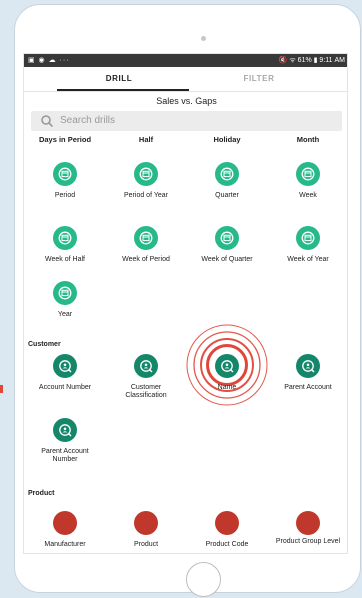 The height and width of the screenshot is (598, 362). I want to click on tab-bar: DRILL FILTER, so click(185, 79).